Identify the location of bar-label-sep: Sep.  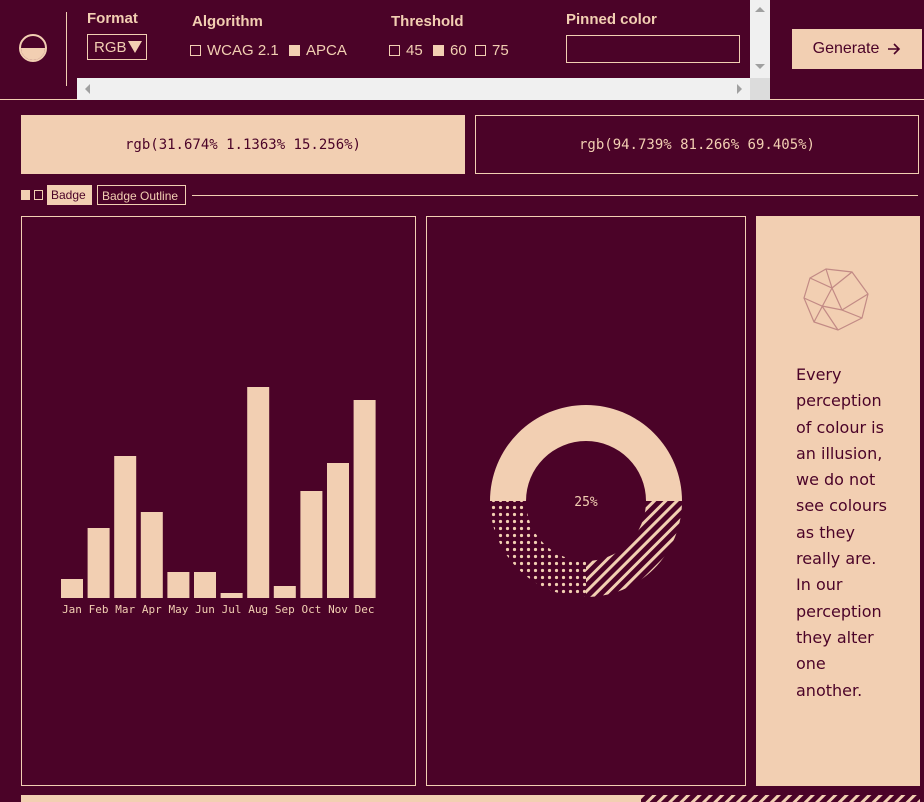
(285, 609).